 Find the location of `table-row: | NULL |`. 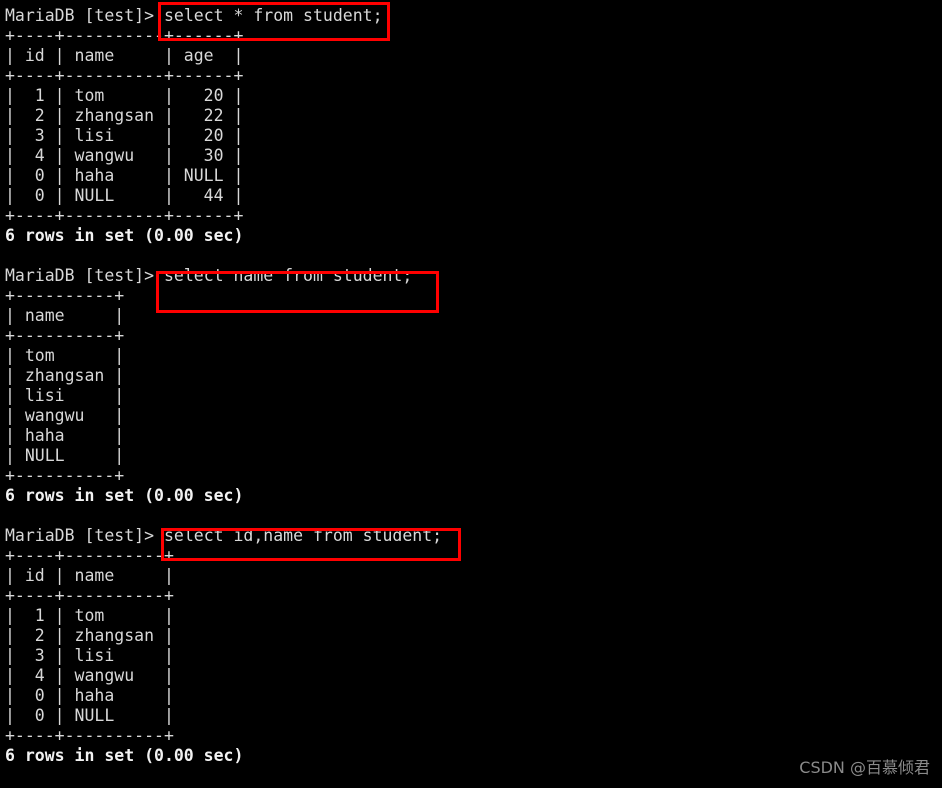

table-row: | NULL | is located at coordinates (65, 455).